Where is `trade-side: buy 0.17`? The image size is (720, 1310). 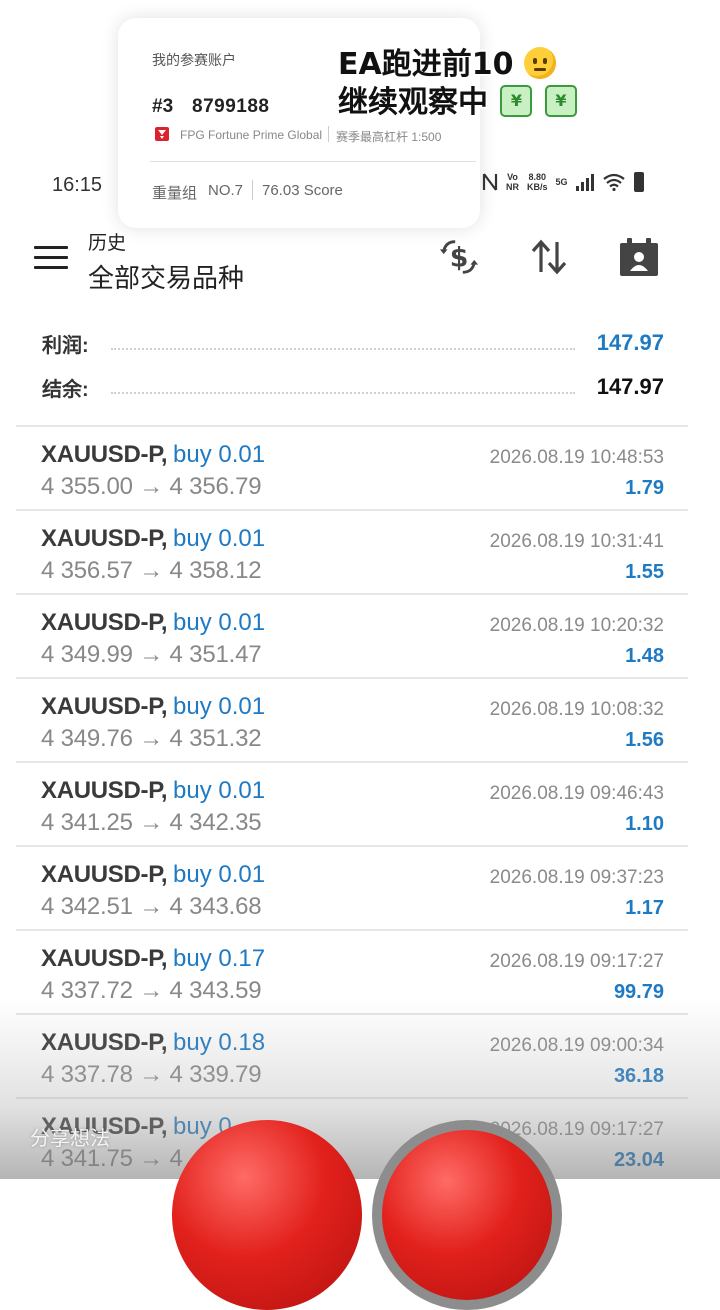
trade-side: buy 0.17 is located at coordinates (219, 958).